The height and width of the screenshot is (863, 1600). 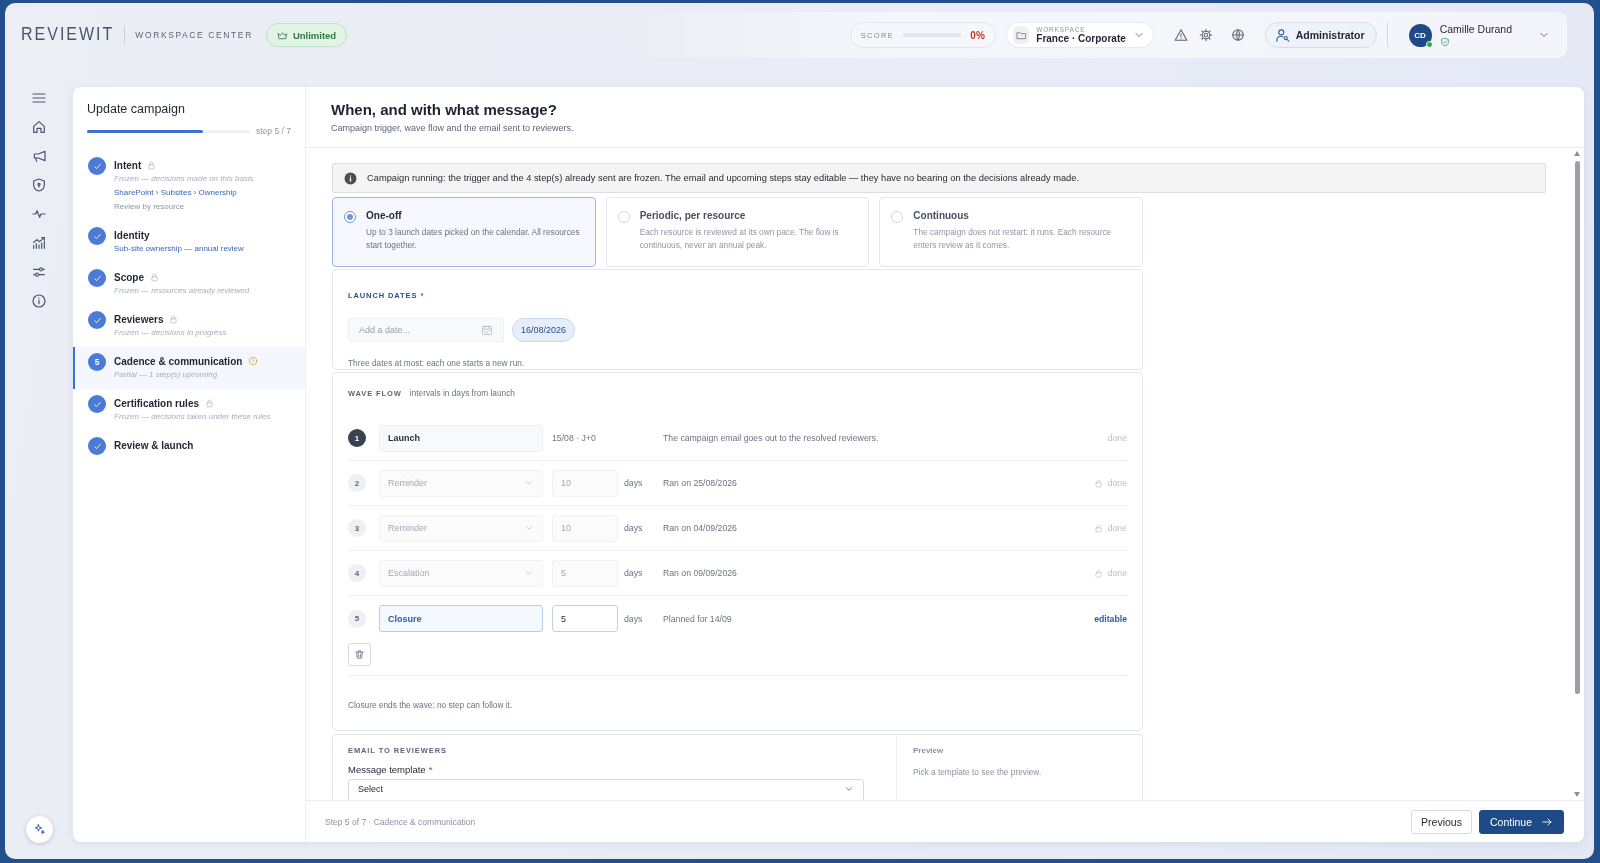 What do you see at coordinates (1420, 35) in the screenshot?
I see `user-avatar: CD` at bounding box center [1420, 35].